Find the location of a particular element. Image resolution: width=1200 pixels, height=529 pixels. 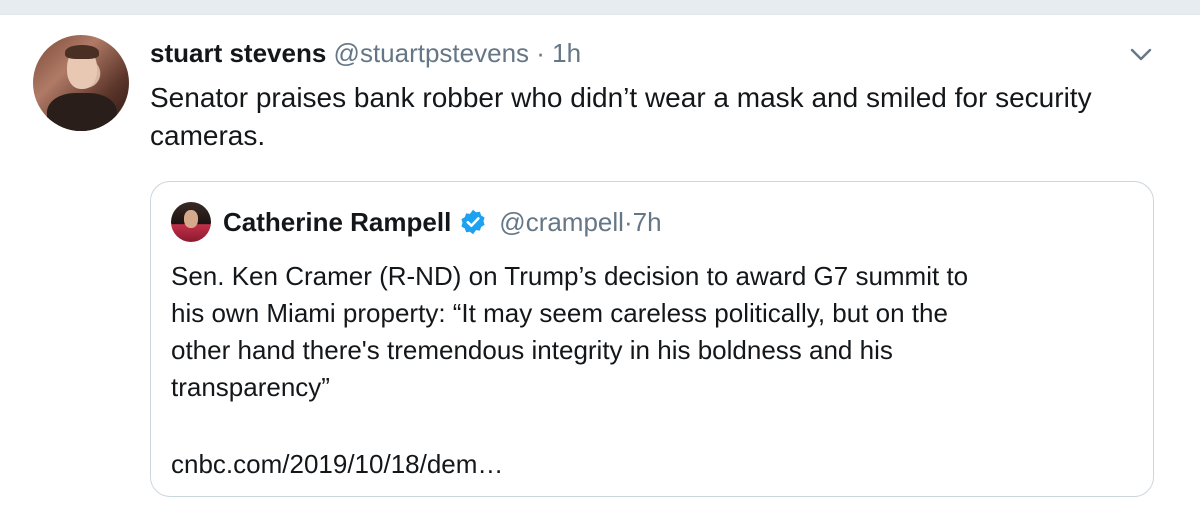

avatar-hair-shape is located at coordinates (82, 52).